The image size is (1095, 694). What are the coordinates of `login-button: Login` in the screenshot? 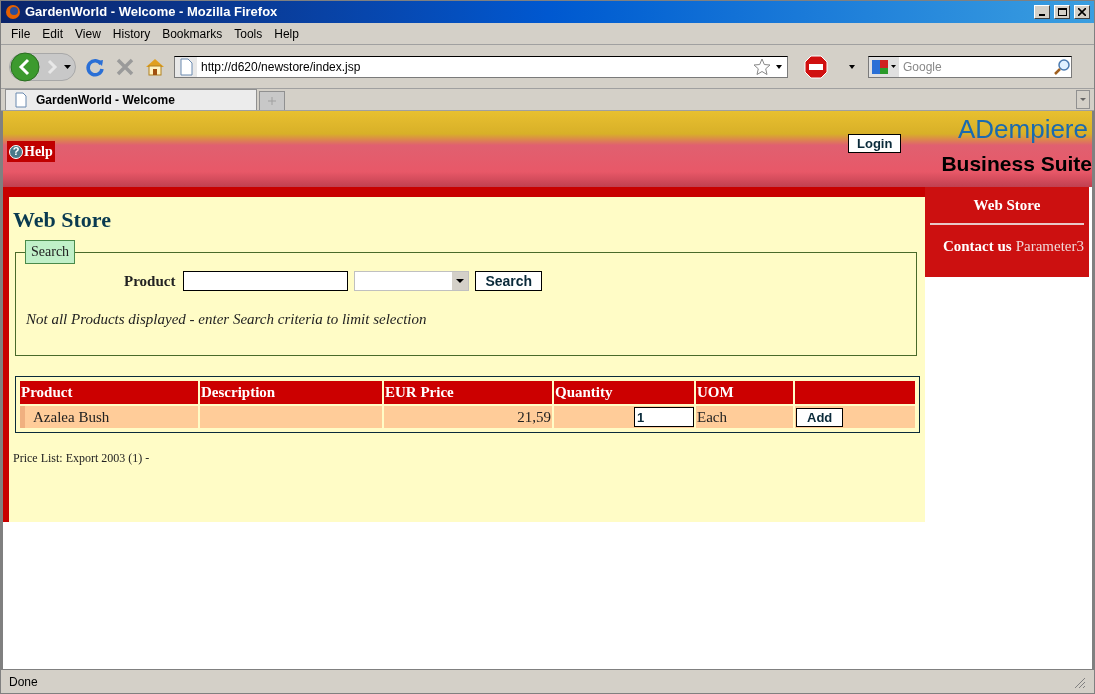 It's located at (875, 143).